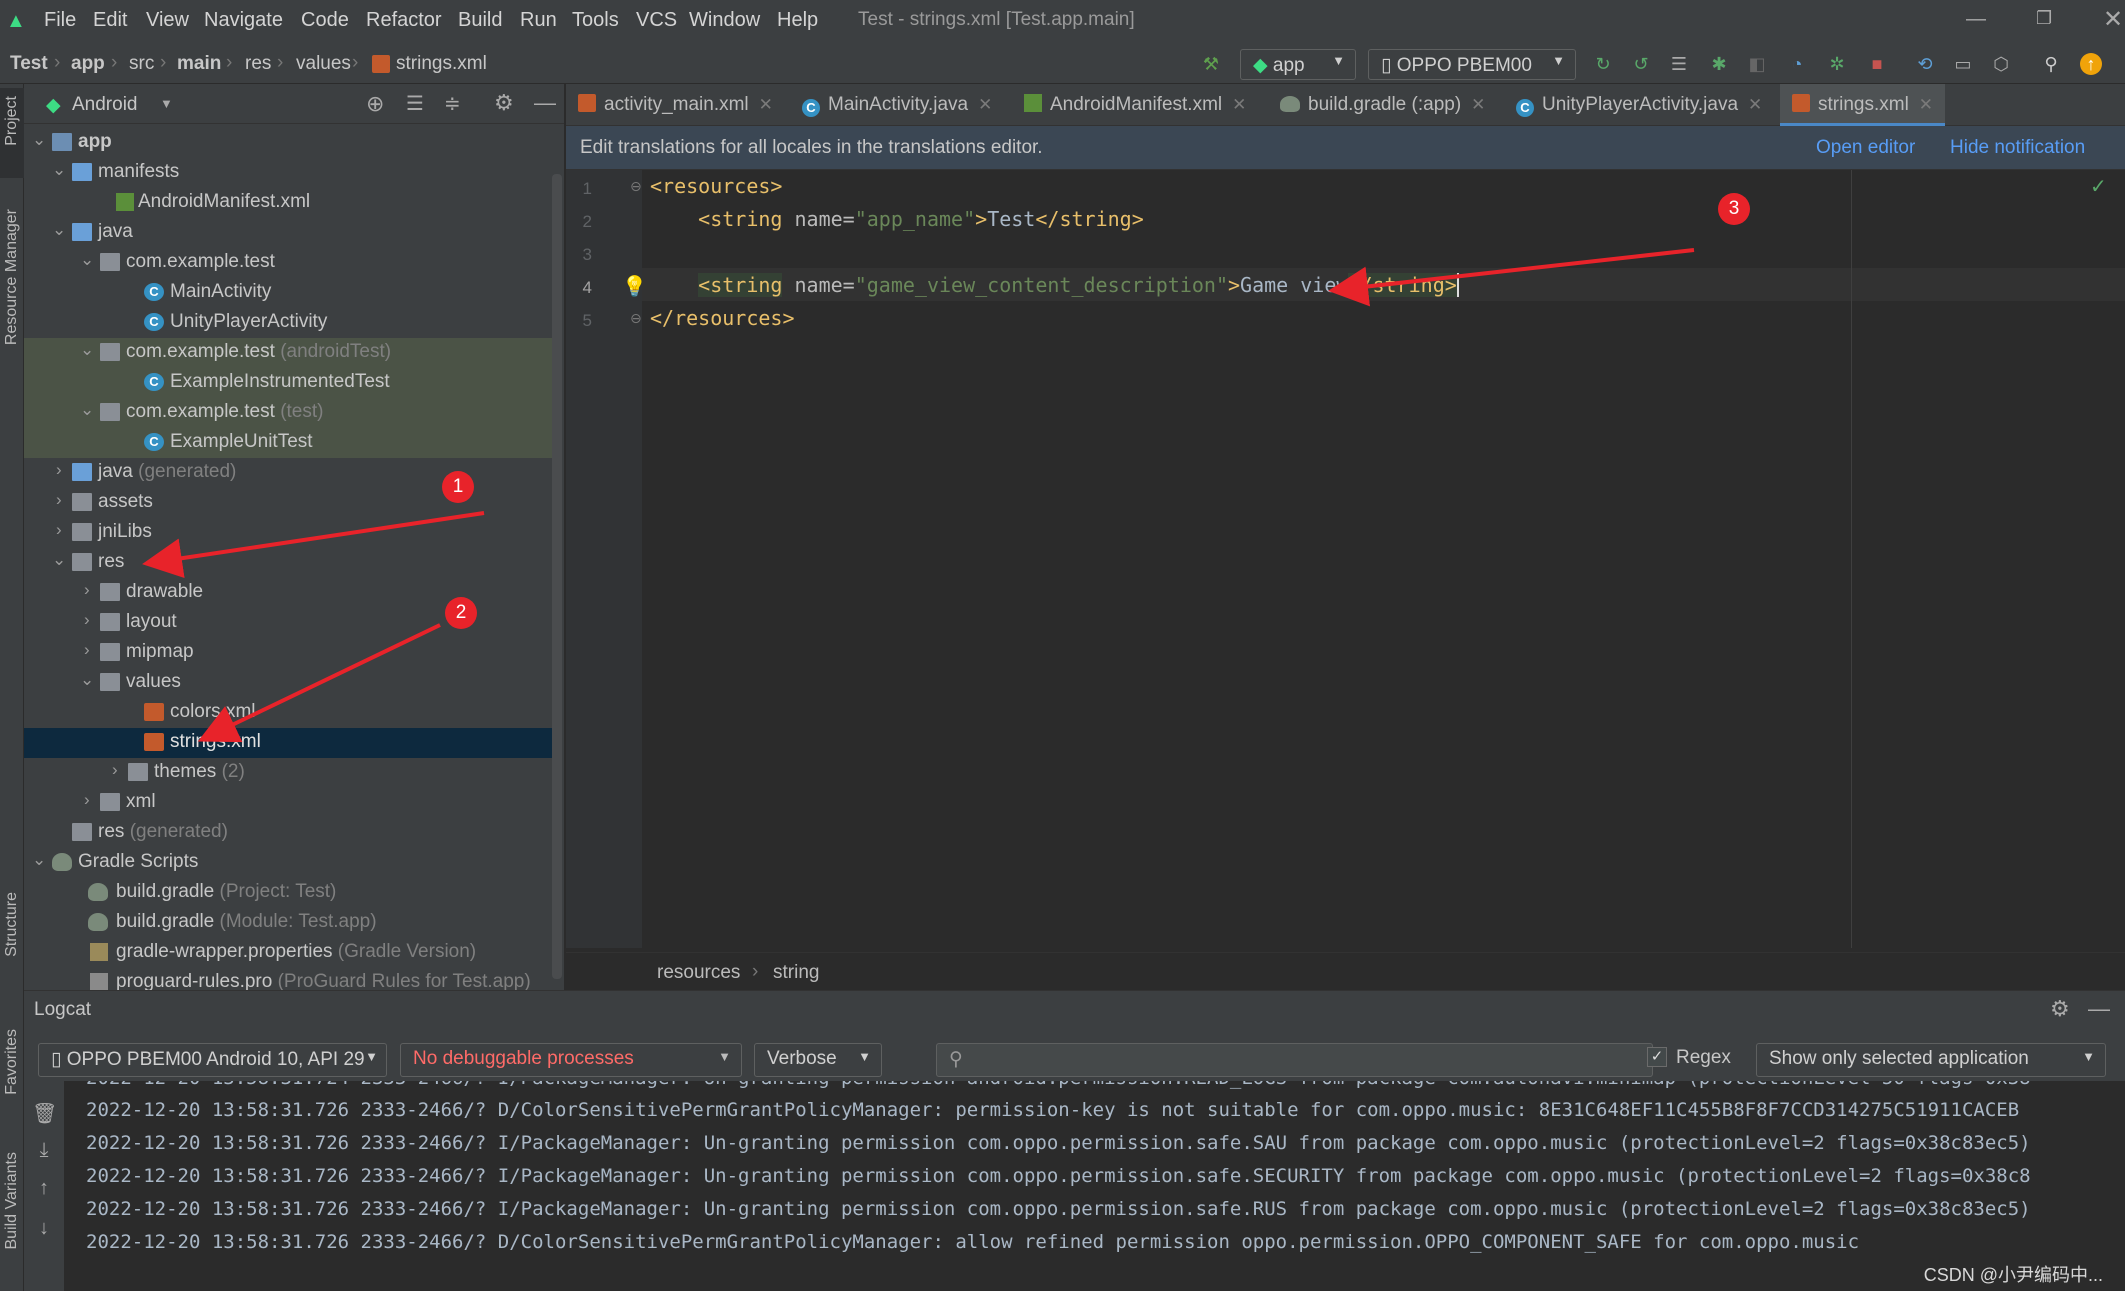 The width and height of the screenshot is (2125, 1291). What do you see at coordinates (2099, 1009) in the screenshot?
I see `minimize-panel-icon: —` at bounding box center [2099, 1009].